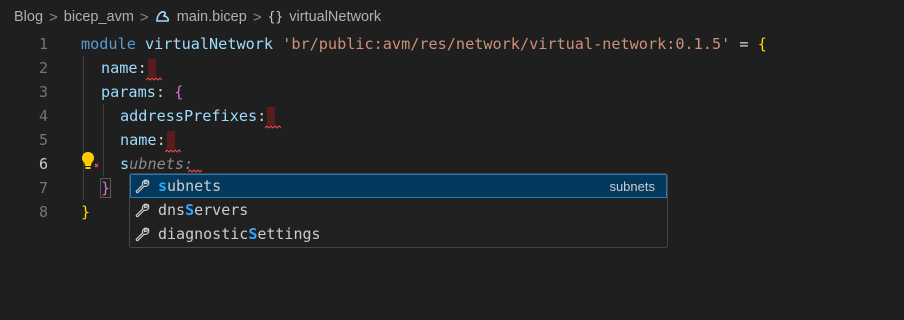  Describe the element at coordinates (43, 212) in the screenshot. I see `line-number: 8` at that location.